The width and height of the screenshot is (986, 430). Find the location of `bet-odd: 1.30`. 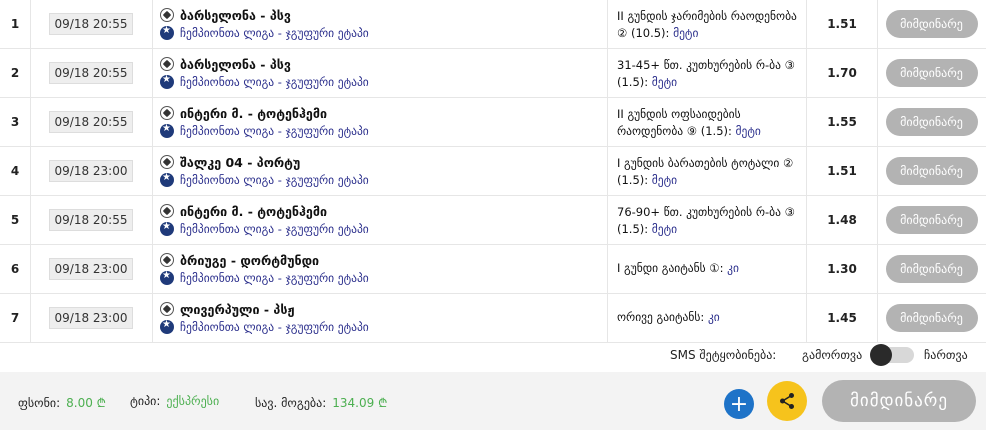

bet-odd: 1.30 is located at coordinates (842, 269).